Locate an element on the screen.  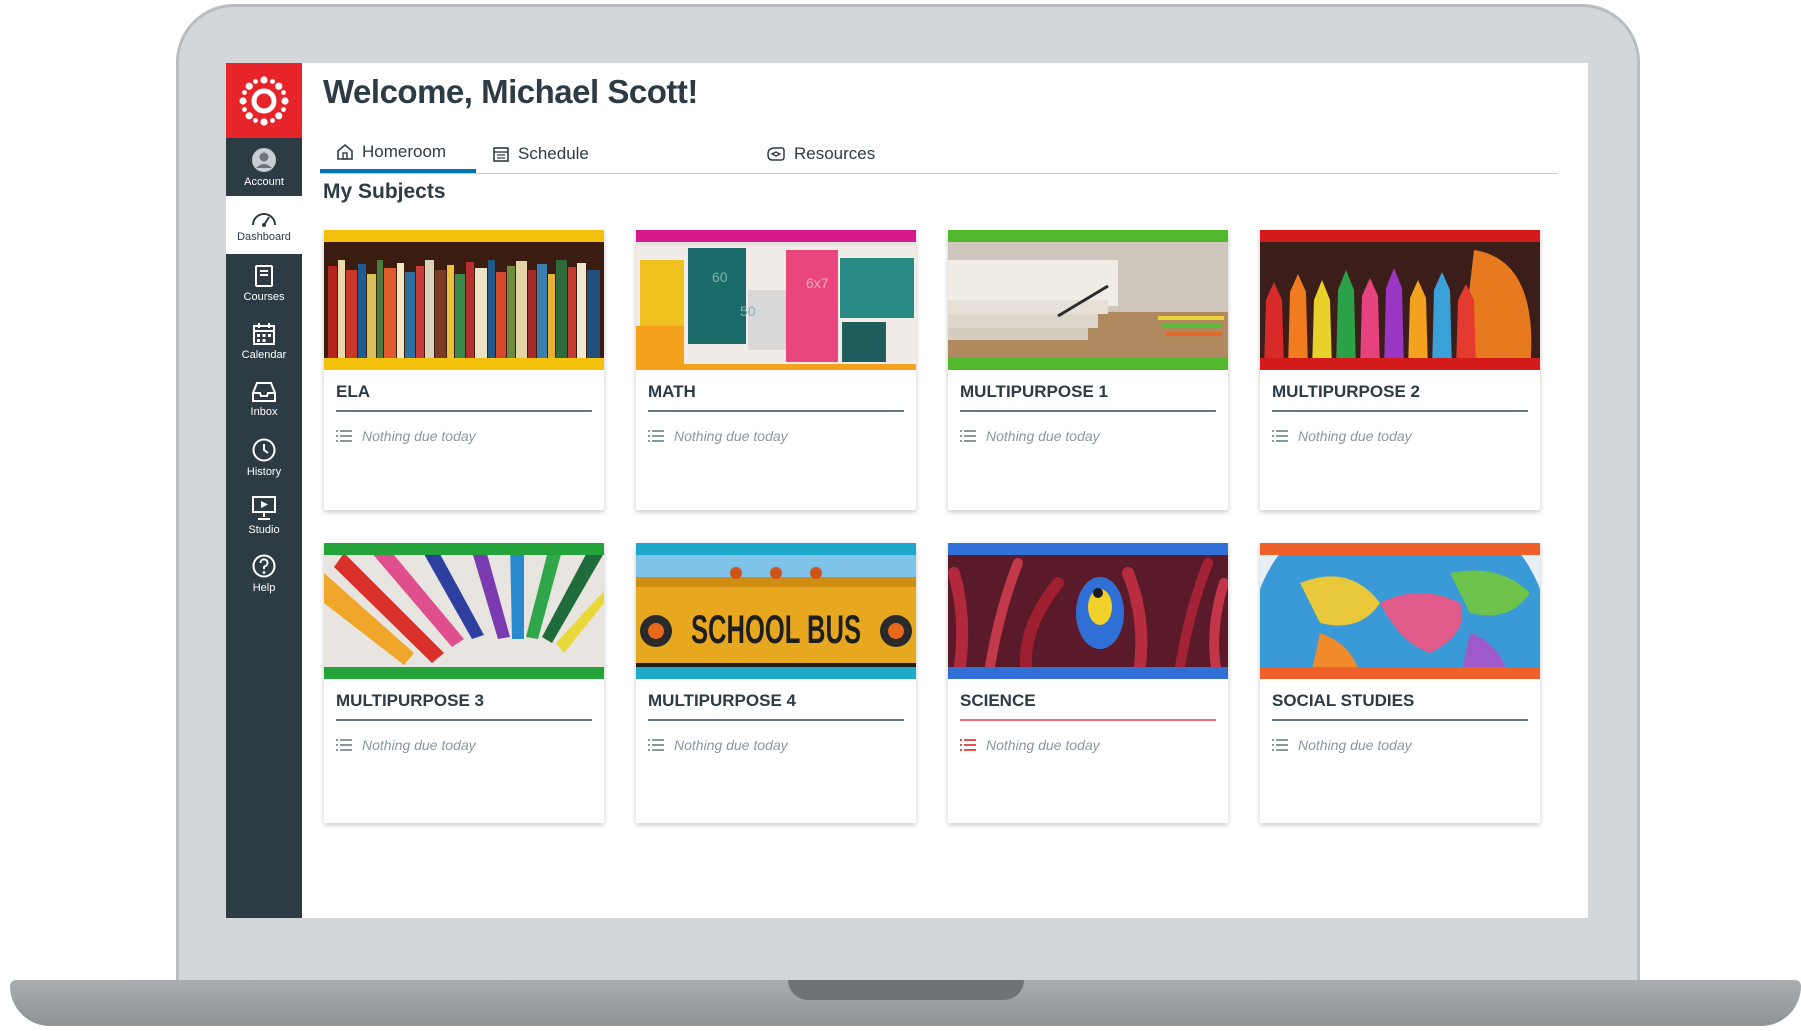
course-card-math: 60 6x7 50 MATH Nothing due today is located at coordinates (776, 370).